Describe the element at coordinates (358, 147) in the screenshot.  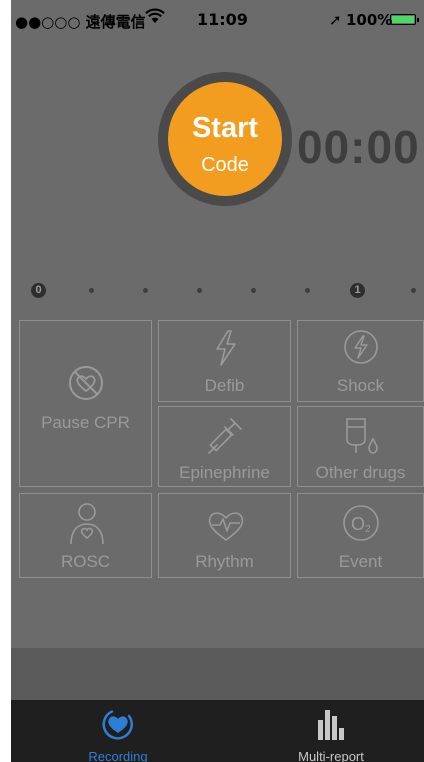
I see `code-timer: 00:00` at that location.